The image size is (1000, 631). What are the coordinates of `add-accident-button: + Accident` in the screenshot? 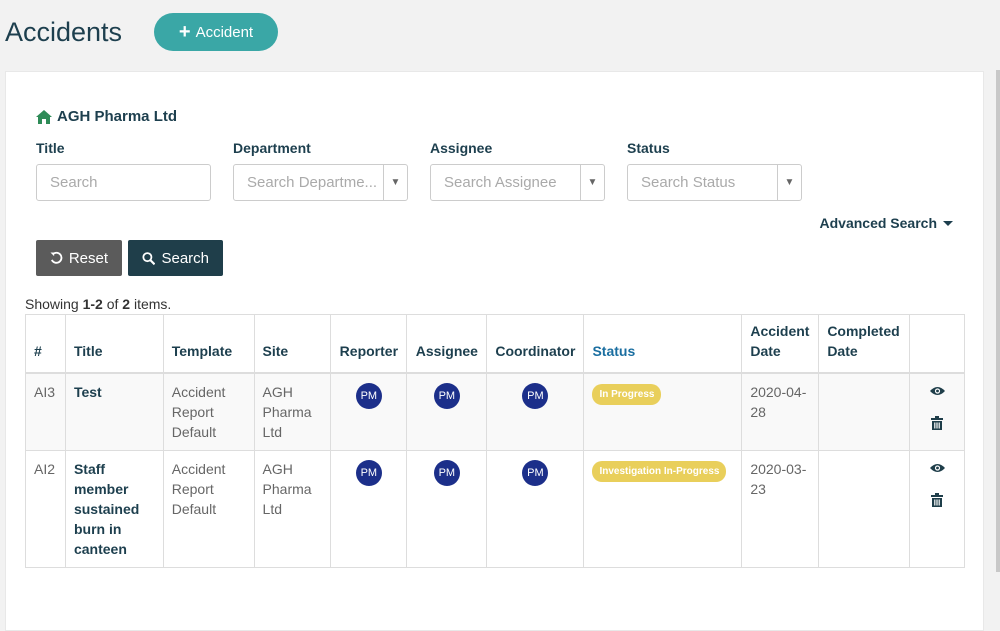 It's located at (216, 32).